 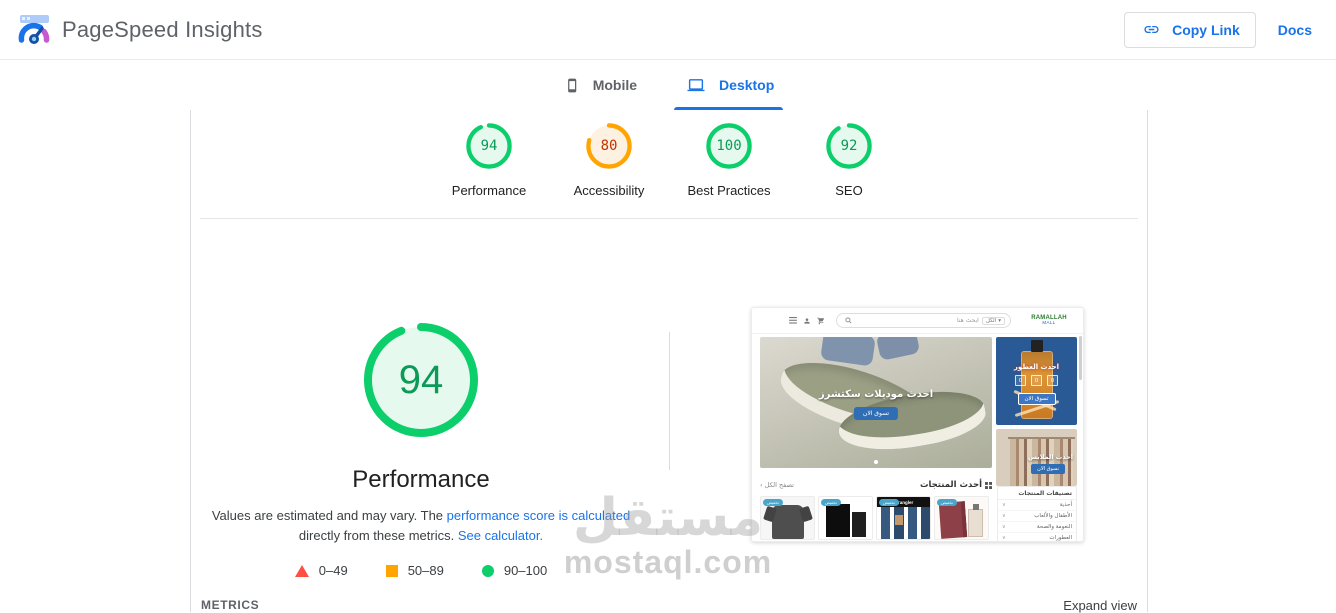 I want to click on perfume-bottle-shape, so click(x=975, y=523).